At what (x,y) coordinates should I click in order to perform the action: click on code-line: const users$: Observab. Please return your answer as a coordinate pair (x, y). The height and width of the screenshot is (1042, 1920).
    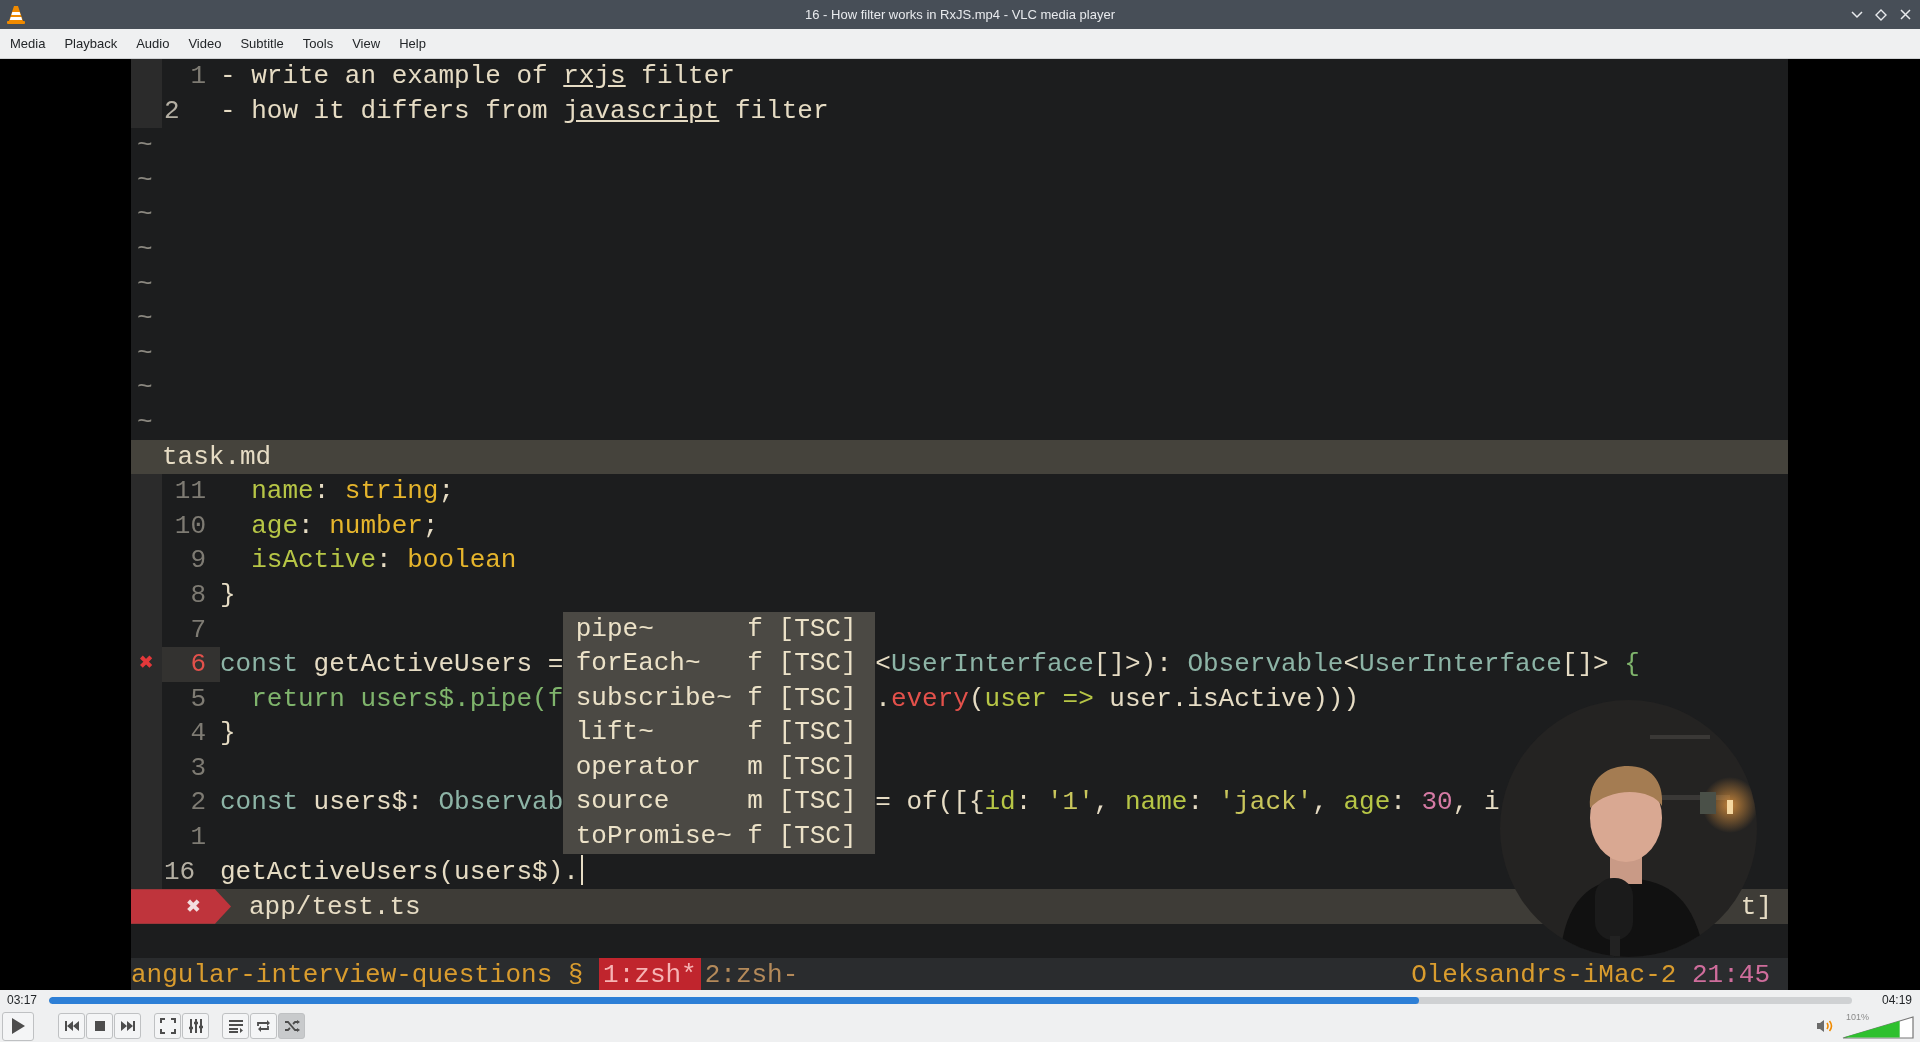
    Looking at the image, I should click on (392, 802).